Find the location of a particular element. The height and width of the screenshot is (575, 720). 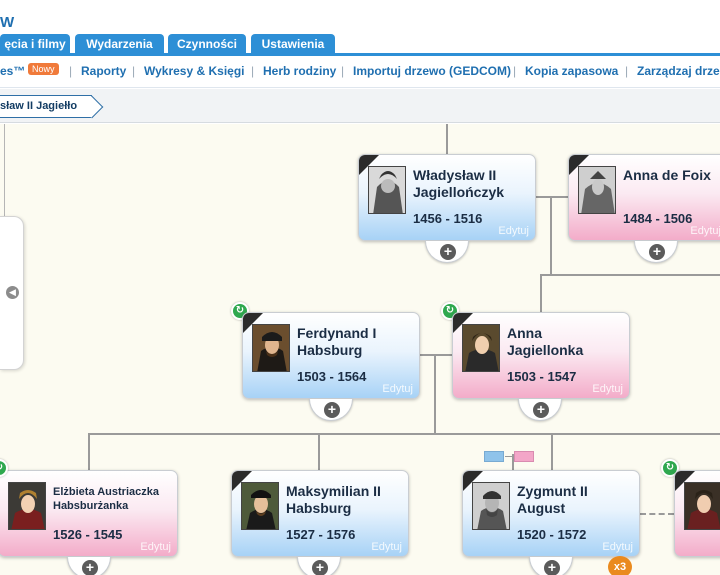

link-line is located at coordinates (509, 456).